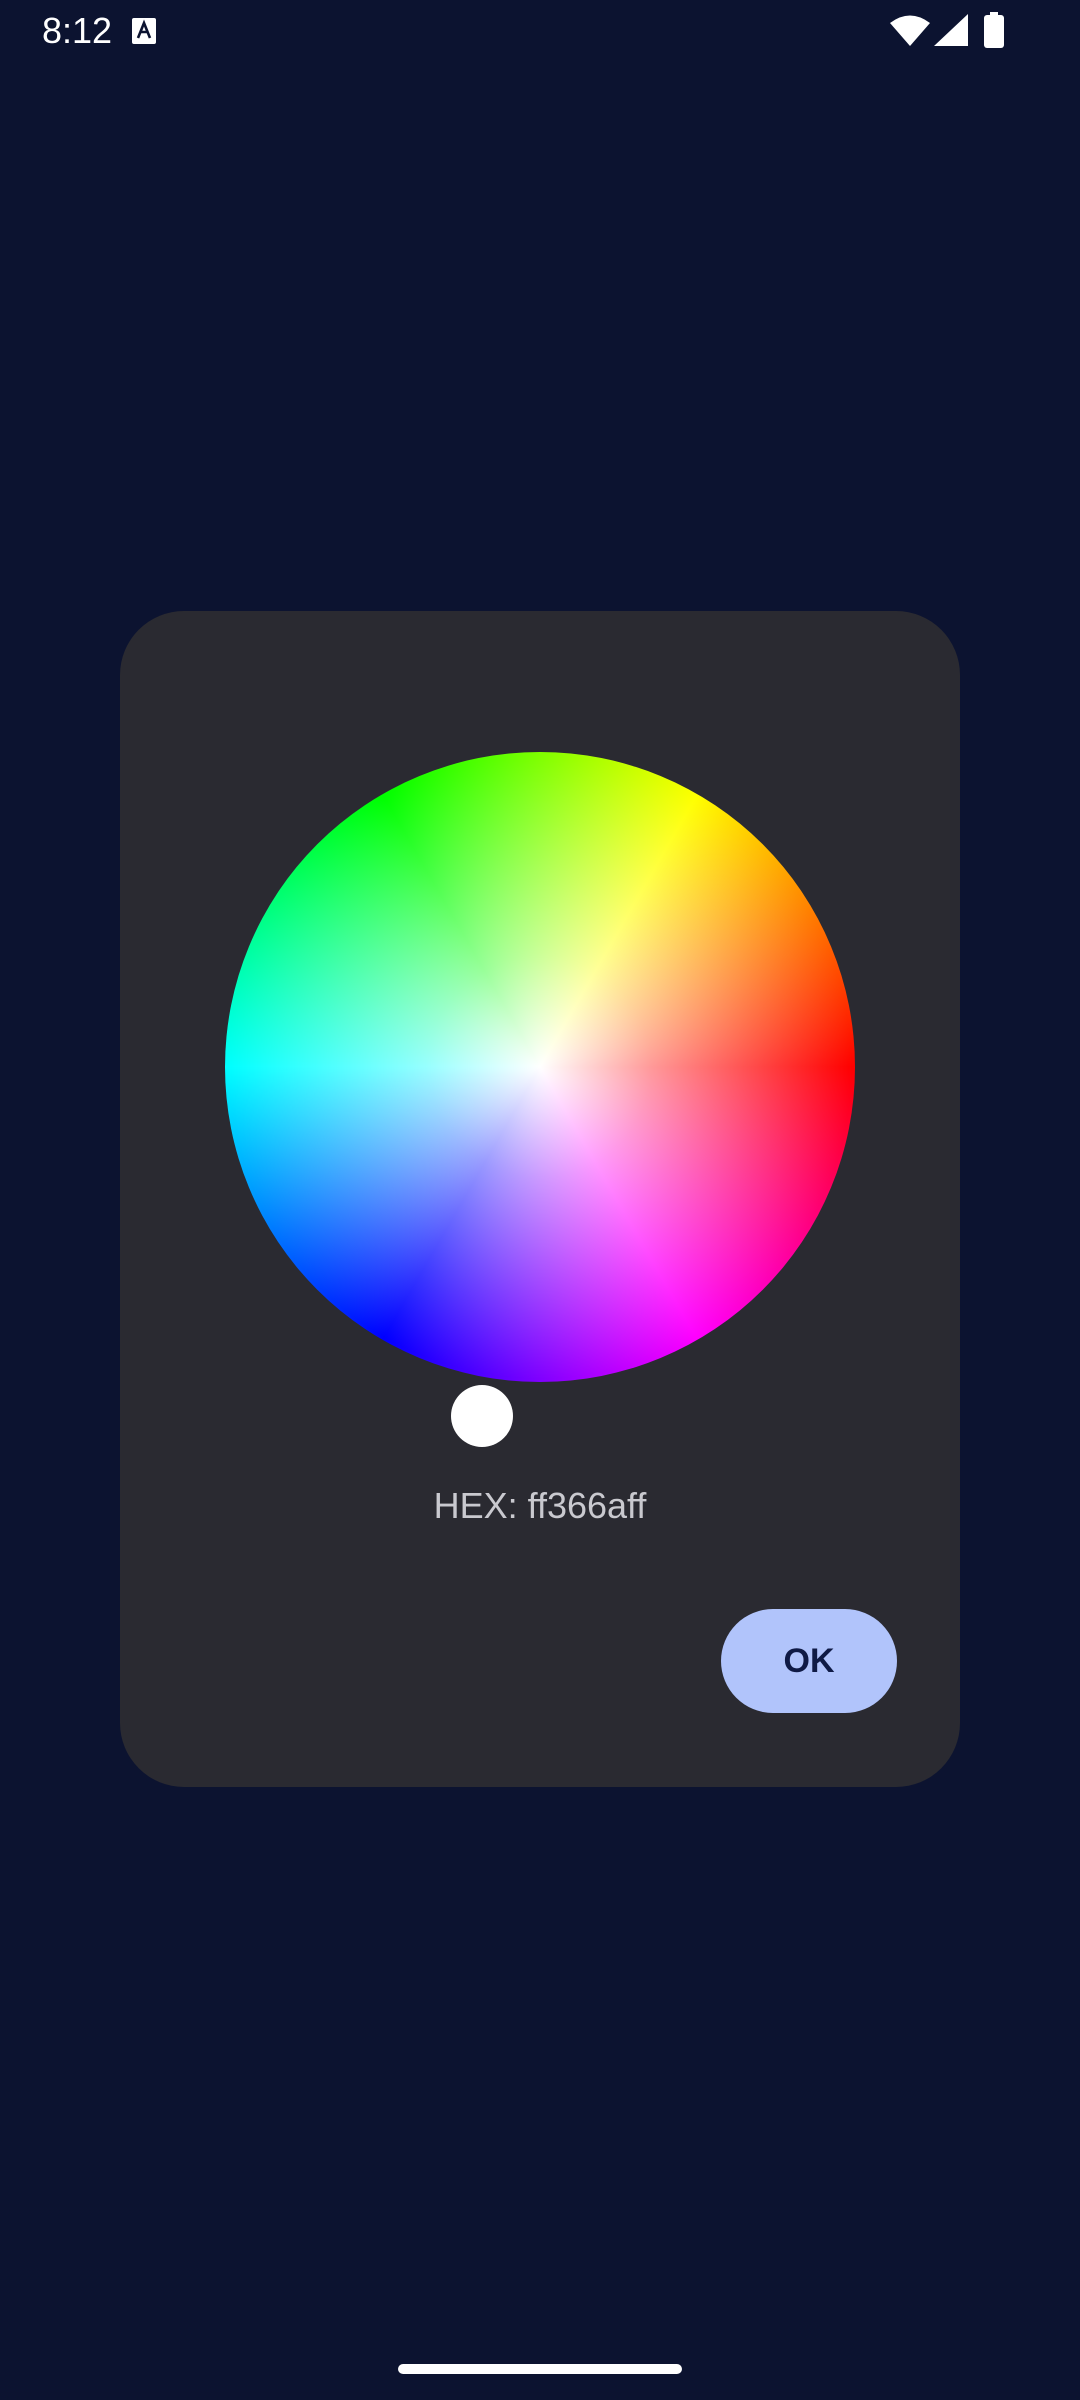  What do you see at coordinates (540, 31) in the screenshot?
I see `status-bar: 8:12` at bounding box center [540, 31].